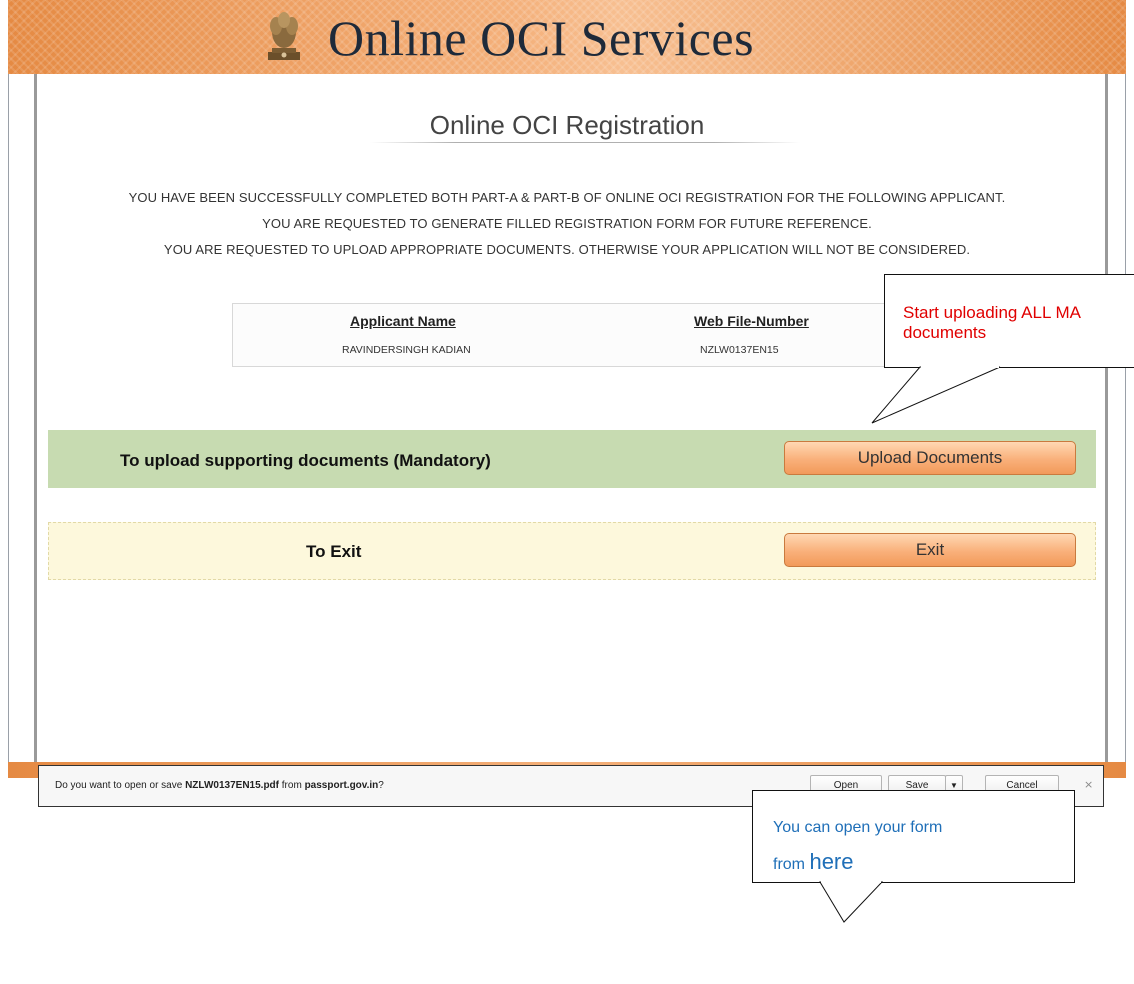 Image resolution: width=1134 pixels, height=984 pixels. What do you see at coordinates (992, 323) in the screenshot?
I see `upload-callout-text: Start uploading ALL MA documents` at bounding box center [992, 323].